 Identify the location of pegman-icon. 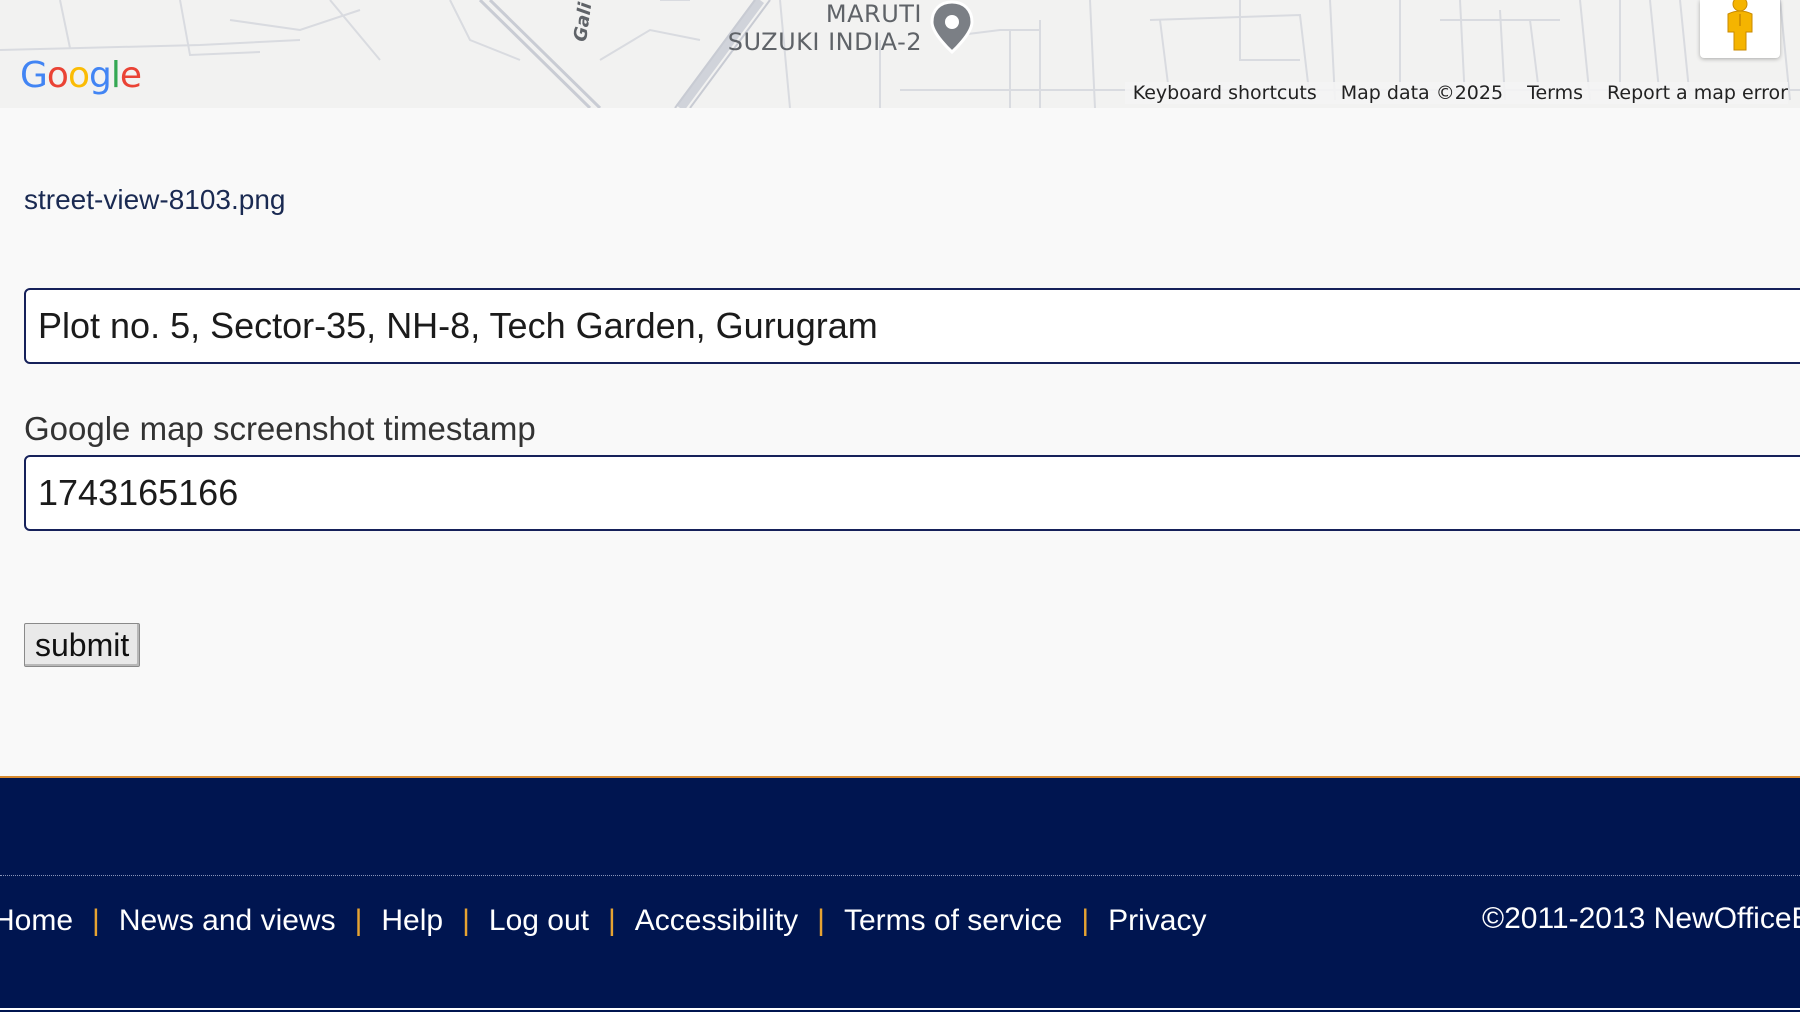
(1740, 25).